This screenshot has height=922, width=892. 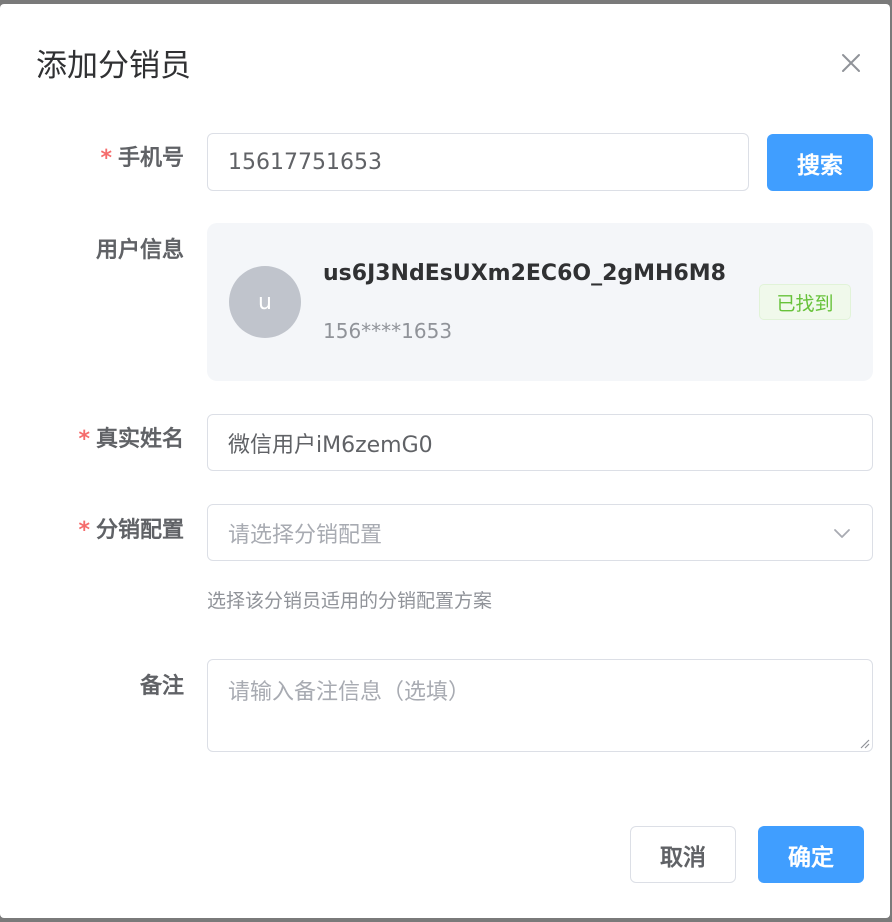 What do you see at coordinates (139, 530) in the screenshot?
I see `distribution-config-label-text: 分销配置` at bounding box center [139, 530].